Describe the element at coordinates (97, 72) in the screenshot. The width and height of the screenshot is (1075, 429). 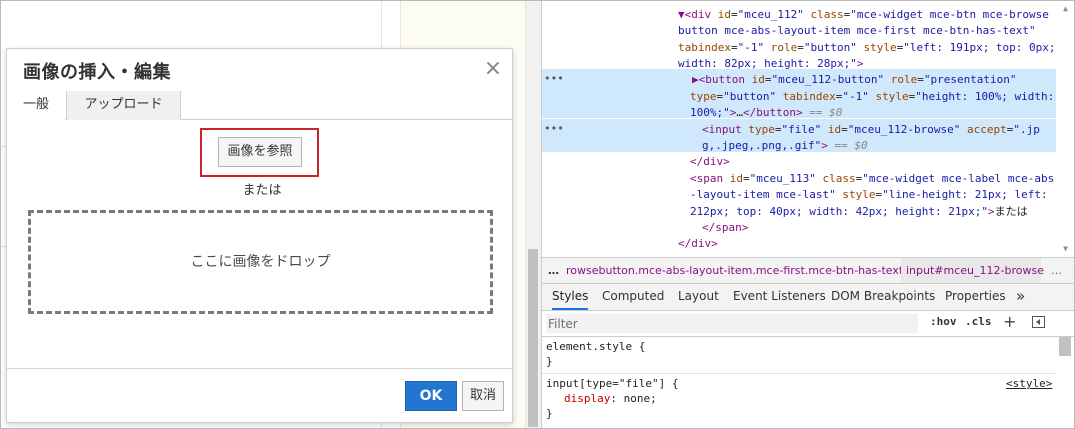
I see `dialog-title: 画像の挿入・編集` at that location.